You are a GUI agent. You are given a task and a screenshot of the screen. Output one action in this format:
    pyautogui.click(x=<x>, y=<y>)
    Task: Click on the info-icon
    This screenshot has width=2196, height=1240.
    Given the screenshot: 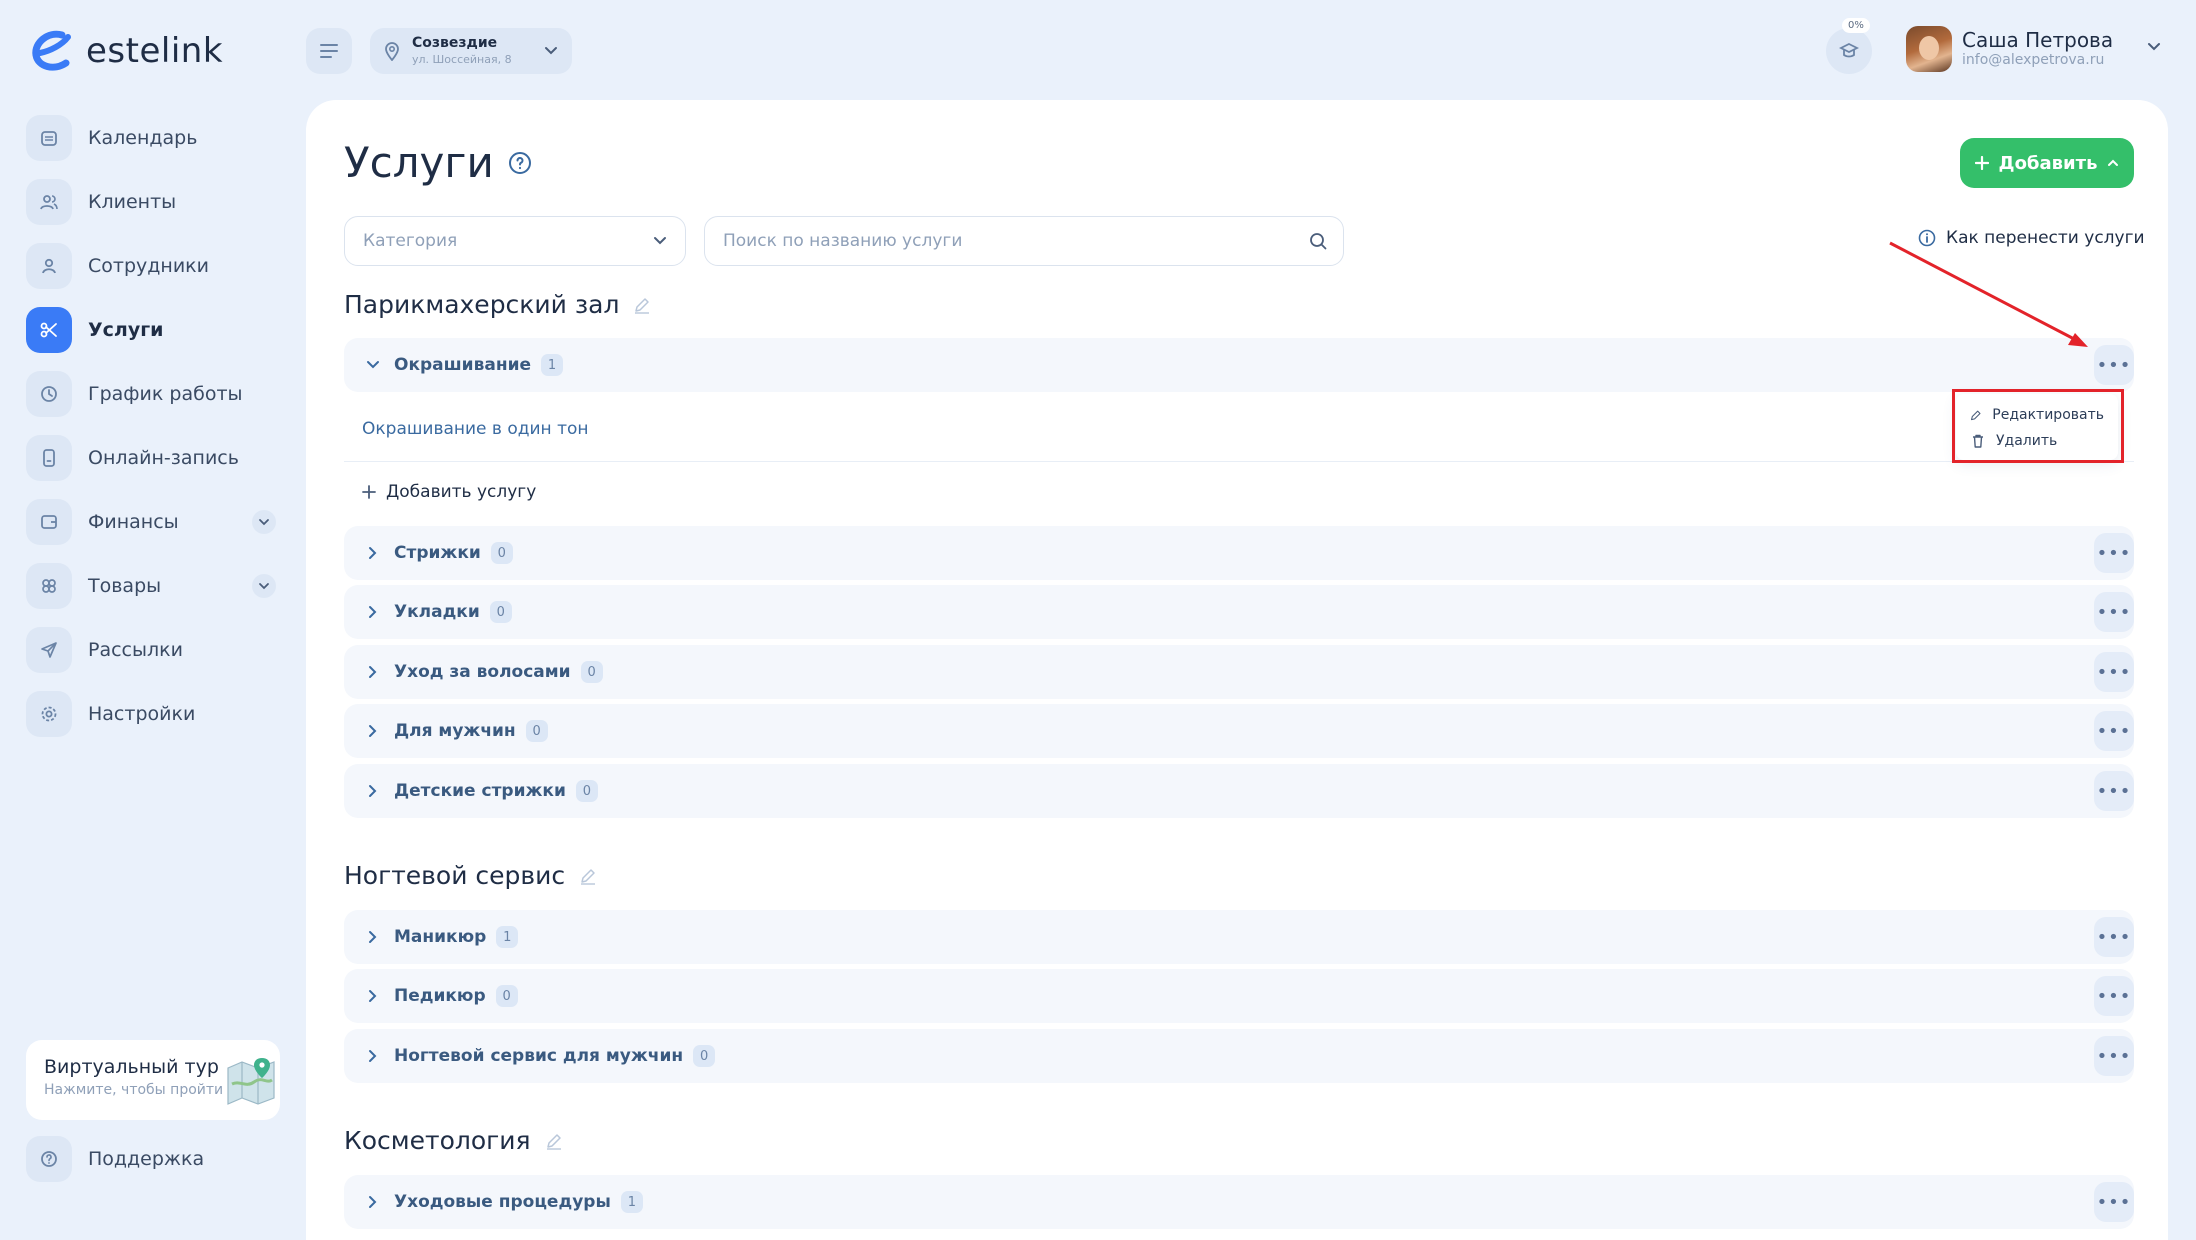 What is the action you would take?
    pyautogui.click(x=1927, y=238)
    